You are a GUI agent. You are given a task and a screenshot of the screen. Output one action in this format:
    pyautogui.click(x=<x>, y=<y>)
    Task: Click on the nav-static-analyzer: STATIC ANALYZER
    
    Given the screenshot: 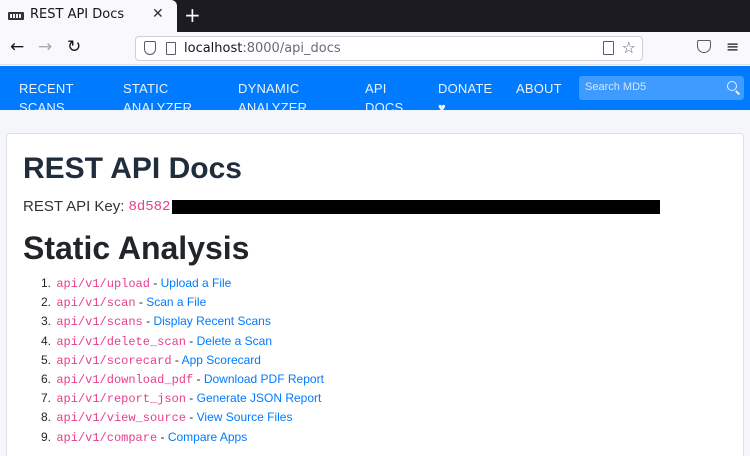 What is the action you would take?
    pyautogui.click(x=157, y=94)
    